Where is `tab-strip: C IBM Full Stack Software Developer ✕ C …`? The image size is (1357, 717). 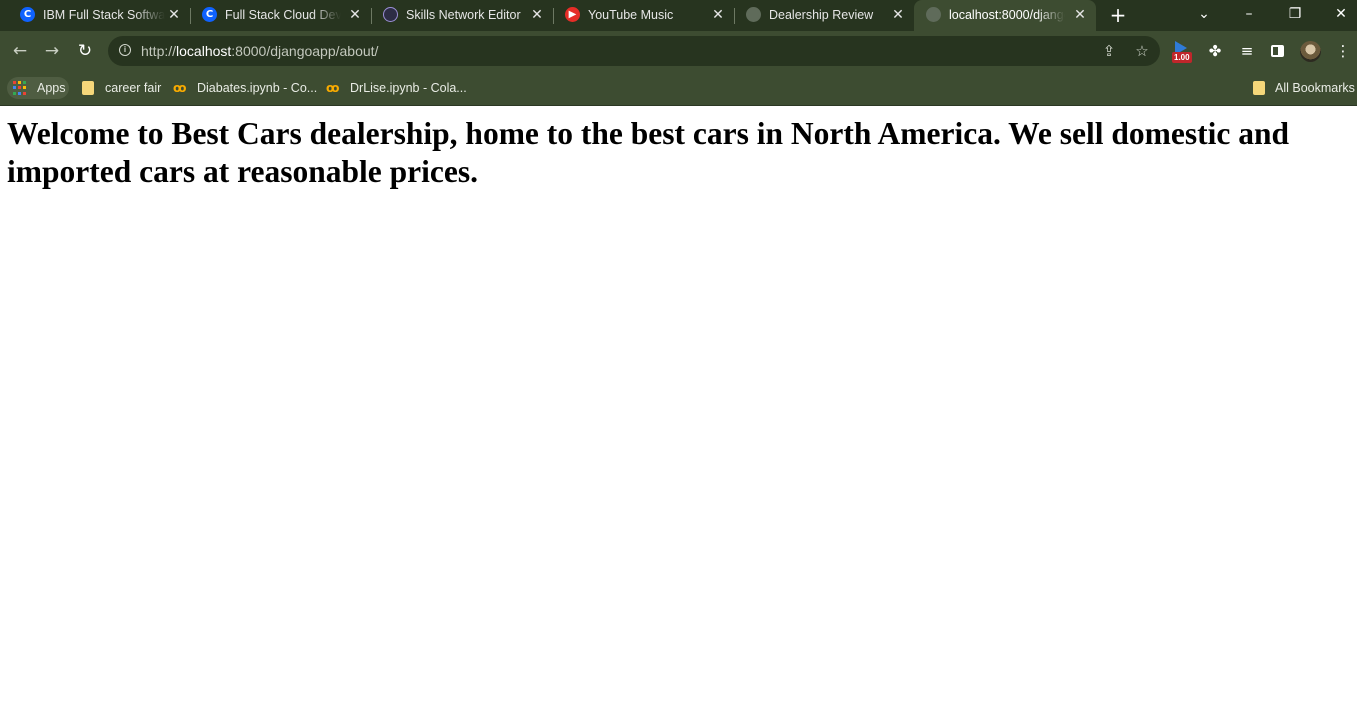
tab-strip: C IBM Full Stack Software Developer ✕ C … is located at coordinates (678, 15).